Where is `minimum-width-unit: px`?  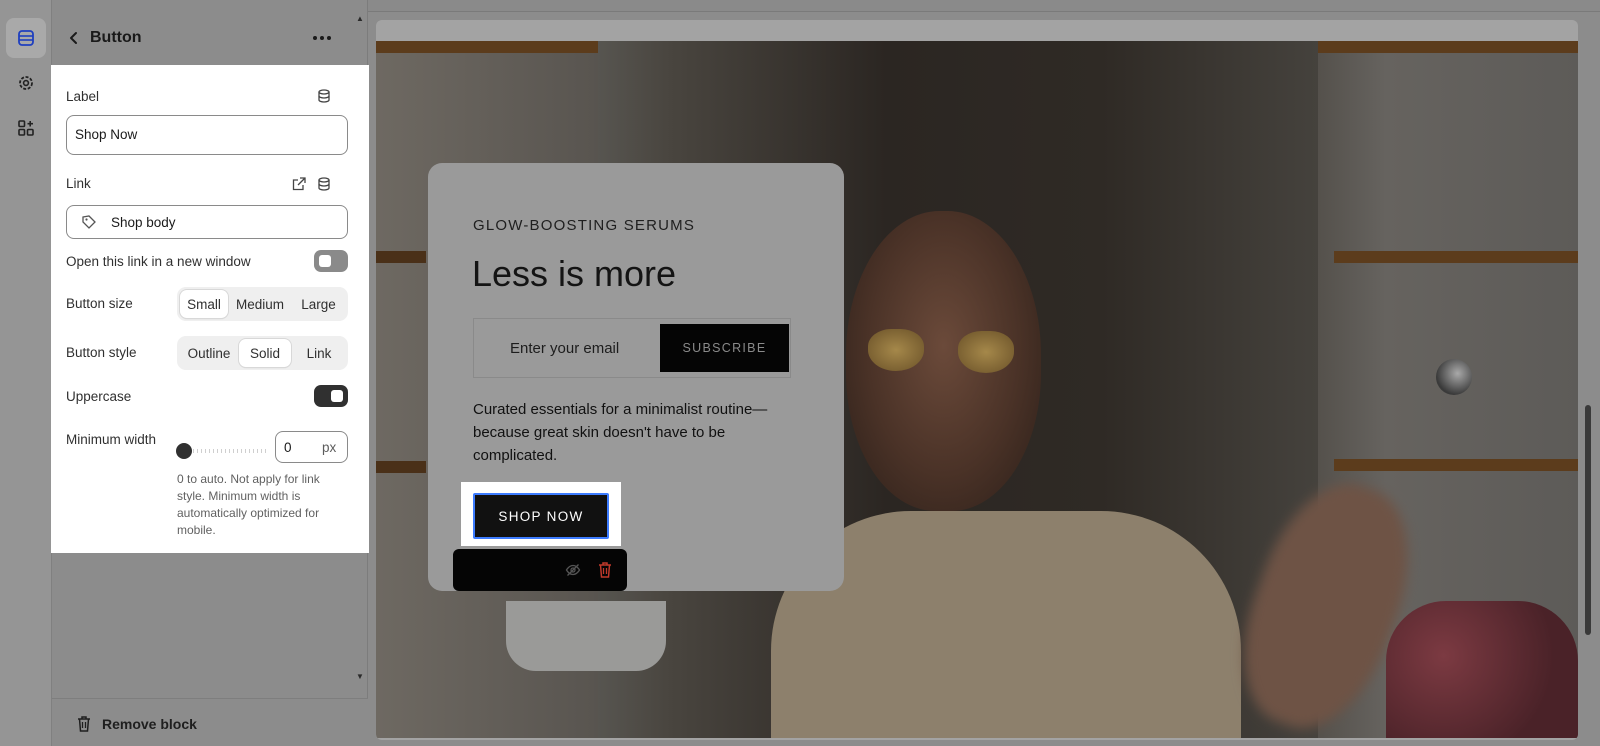 minimum-width-unit: px is located at coordinates (329, 447).